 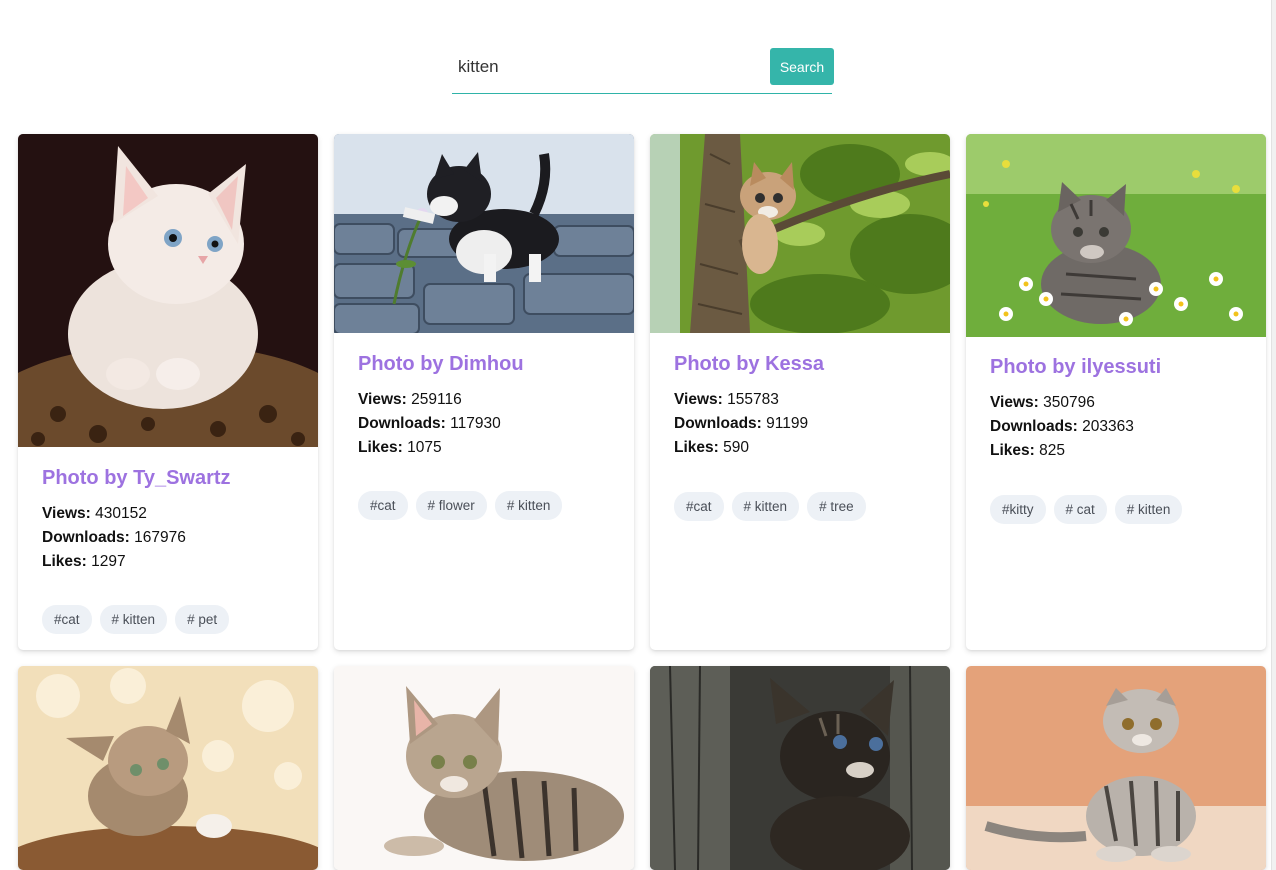 What do you see at coordinates (1120, 367) in the screenshot?
I see `photo-title: Photo by ilyessuti` at bounding box center [1120, 367].